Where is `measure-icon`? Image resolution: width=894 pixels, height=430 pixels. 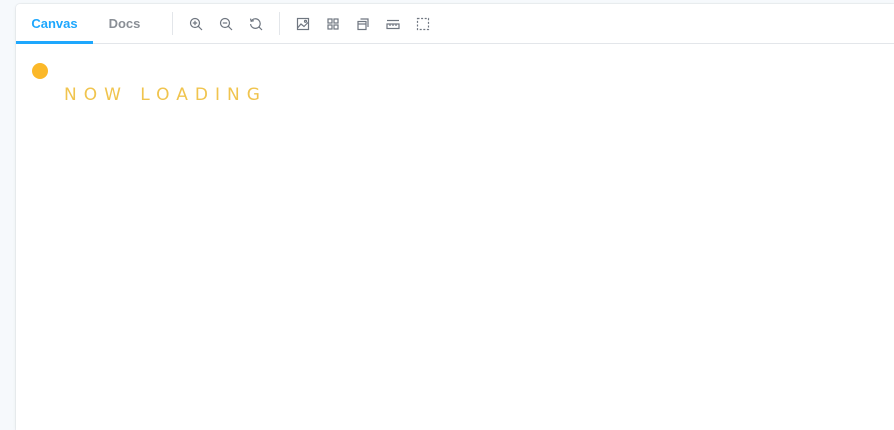
measure-icon is located at coordinates (393, 24).